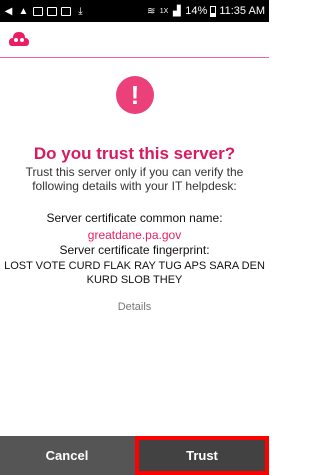 The image size is (320, 475). Describe the element at coordinates (202, 455) in the screenshot. I see `trust-button: Trust` at that location.